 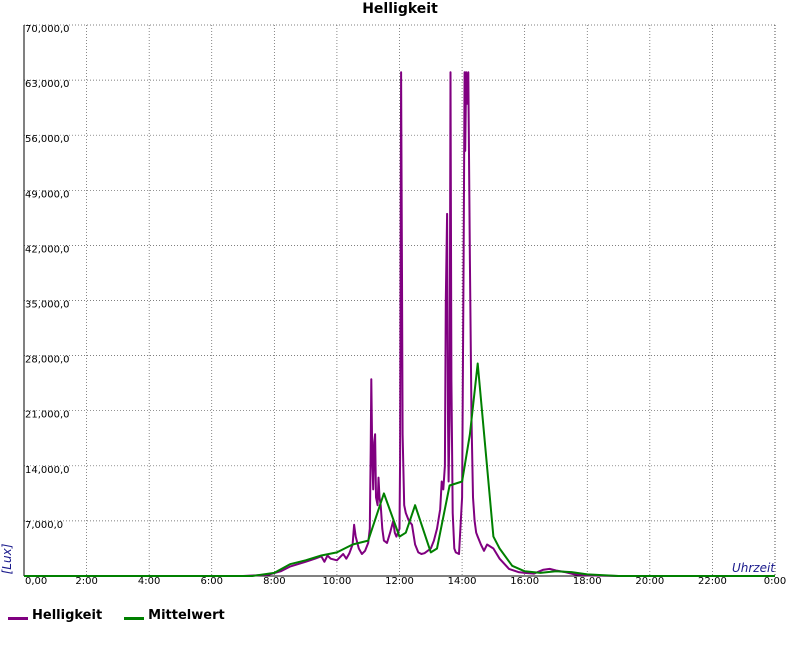 I want to click on legend: Helligkeit Mittelwert, so click(x=116, y=615).